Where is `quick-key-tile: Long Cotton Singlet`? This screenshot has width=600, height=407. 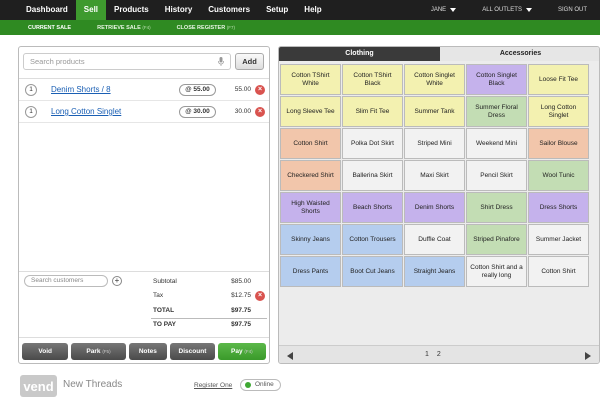
quick-key-tile: Long Cotton Singlet is located at coordinates (558, 111).